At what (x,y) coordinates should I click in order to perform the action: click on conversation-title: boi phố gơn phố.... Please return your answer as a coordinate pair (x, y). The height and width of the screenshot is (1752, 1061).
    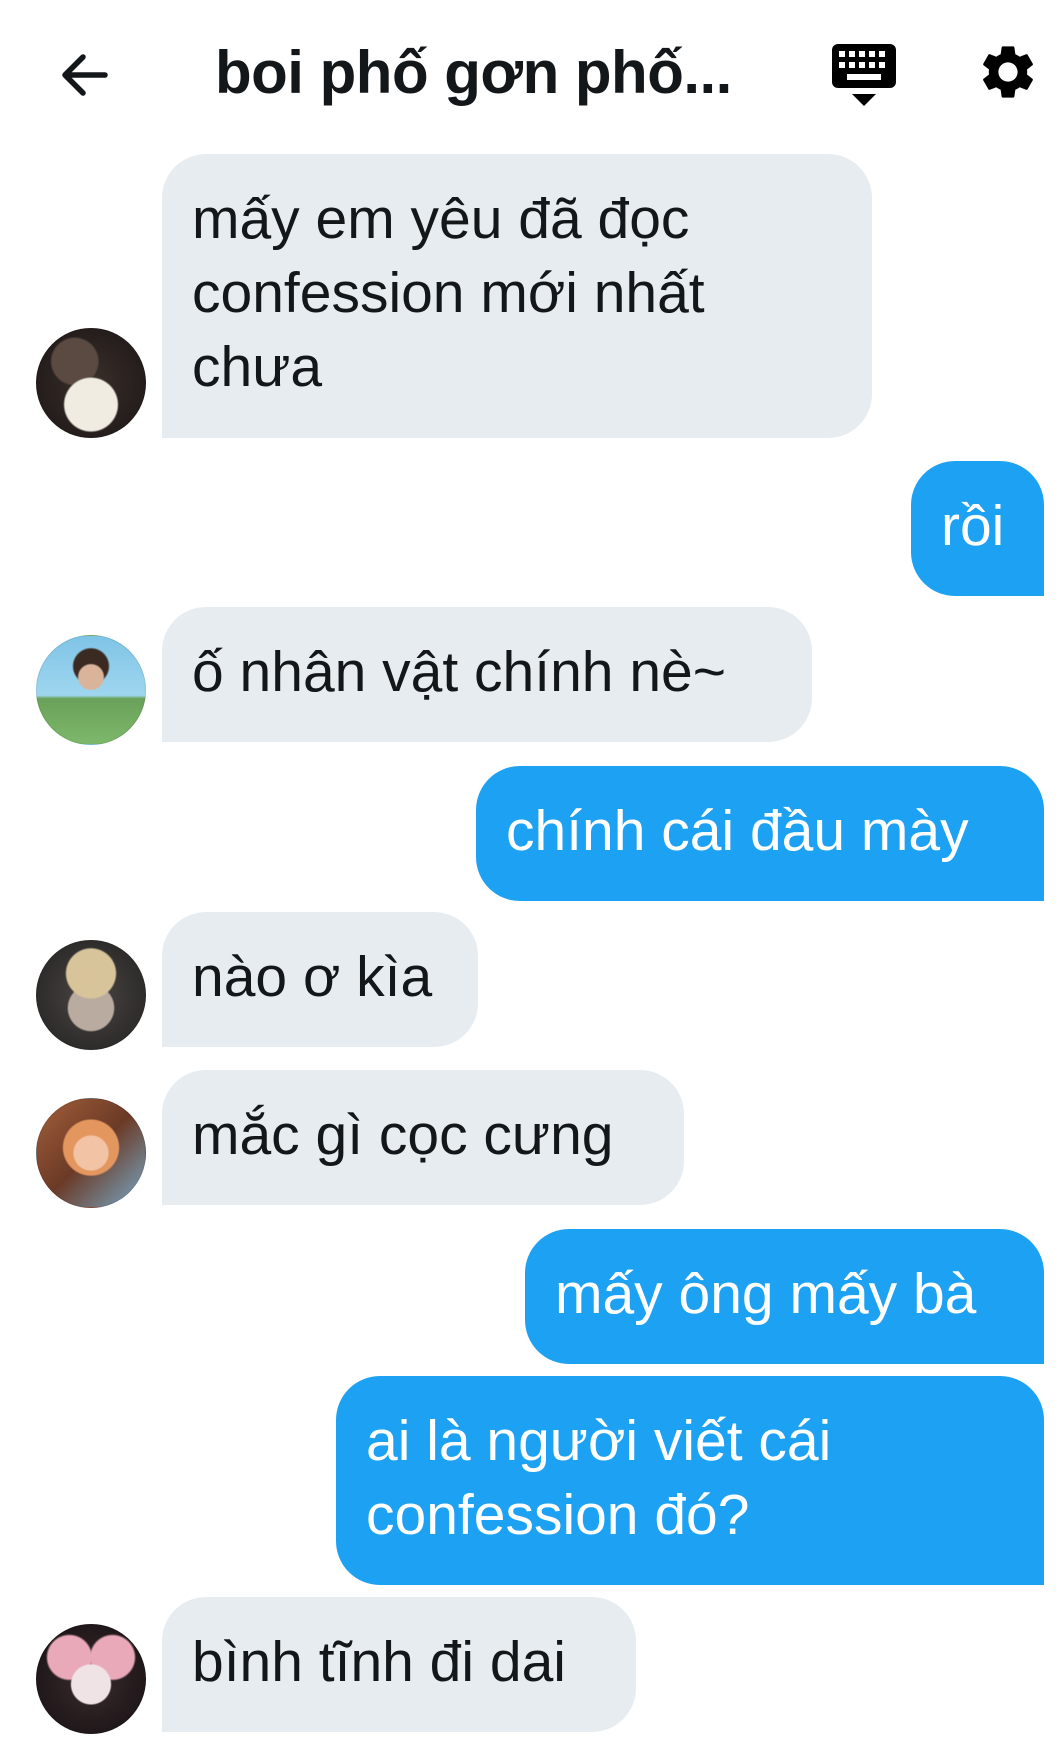
    Looking at the image, I should click on (473, 72).